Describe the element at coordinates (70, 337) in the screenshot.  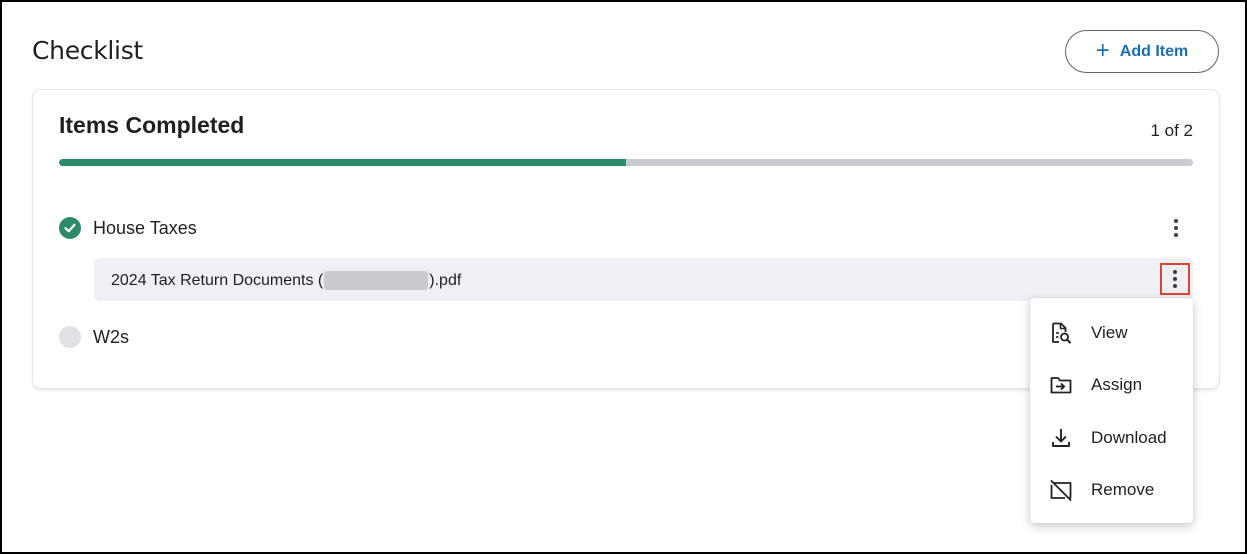
I see `incomplete-circle-icon` at that location.